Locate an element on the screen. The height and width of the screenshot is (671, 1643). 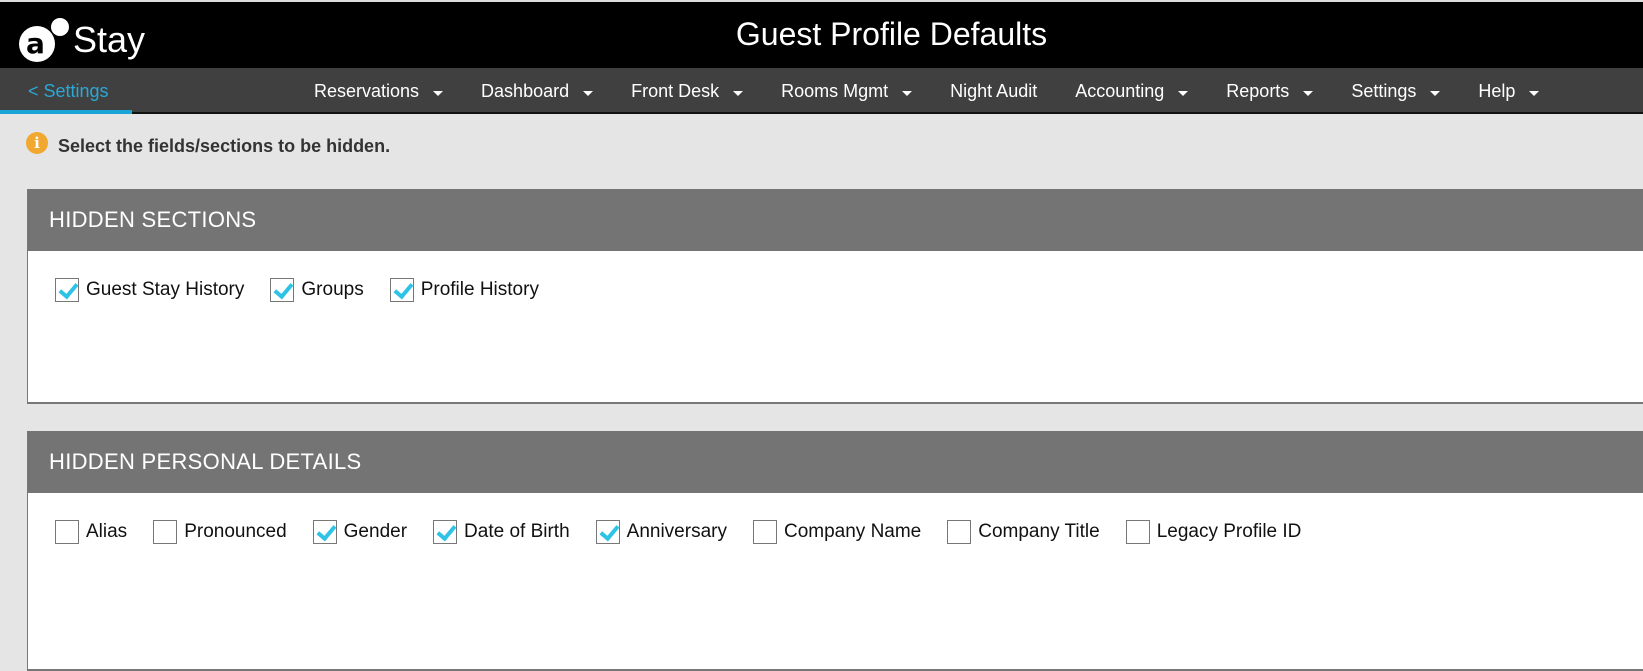
nav-item-settings: Settings is located at coordinates (1395, 91).